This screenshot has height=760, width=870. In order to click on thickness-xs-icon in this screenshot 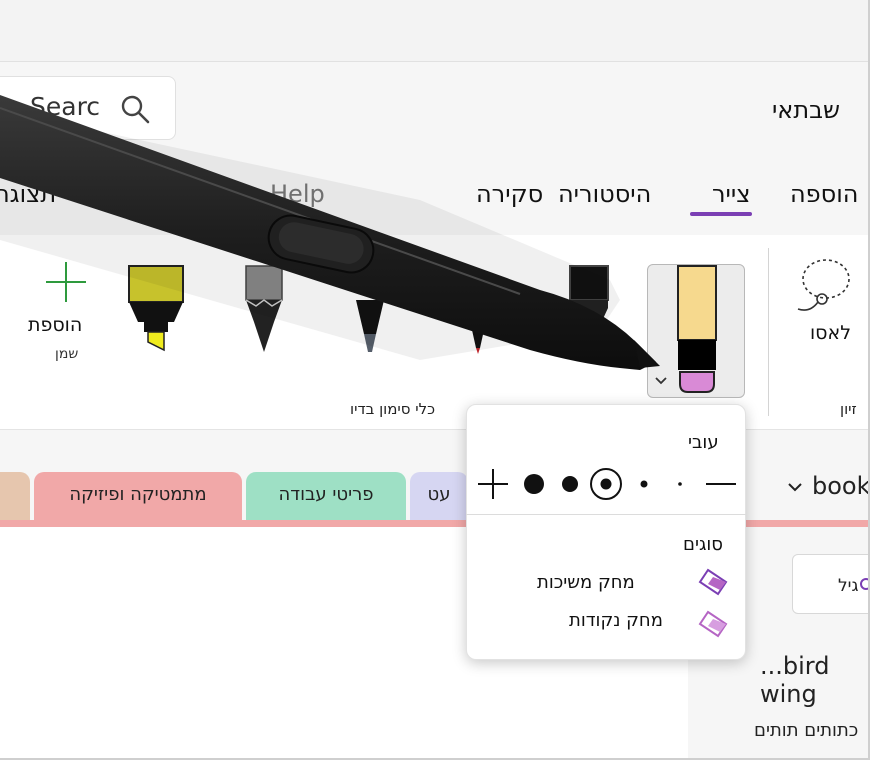, I will do `click(680, 484)`.